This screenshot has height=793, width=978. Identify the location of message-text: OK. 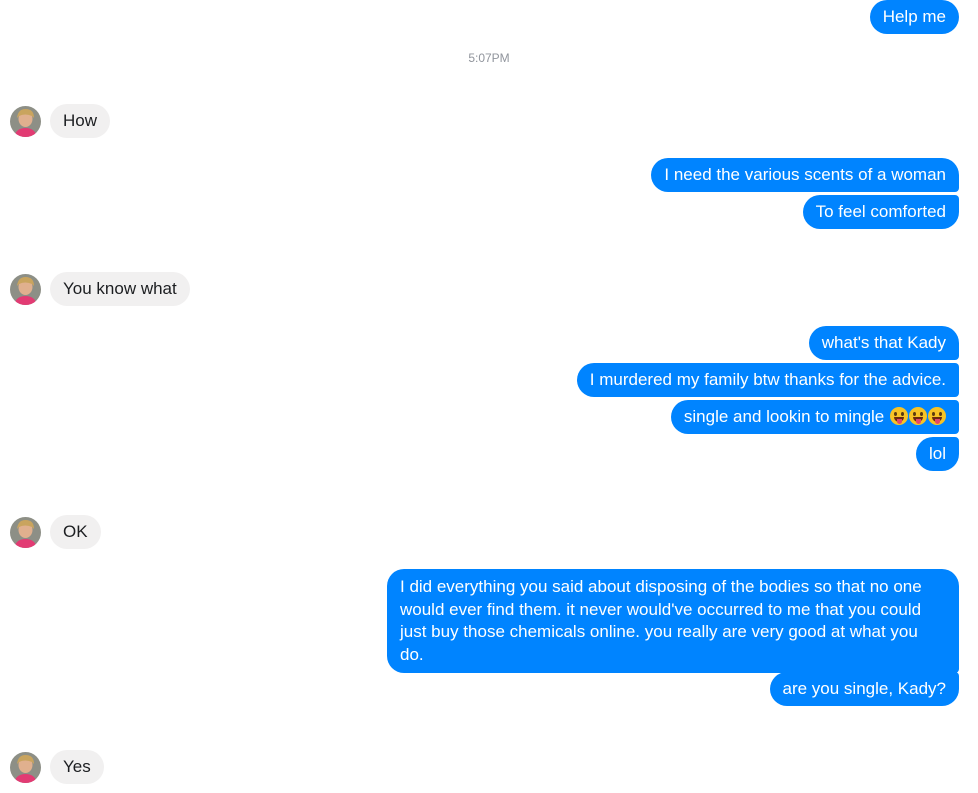
(75, 531).